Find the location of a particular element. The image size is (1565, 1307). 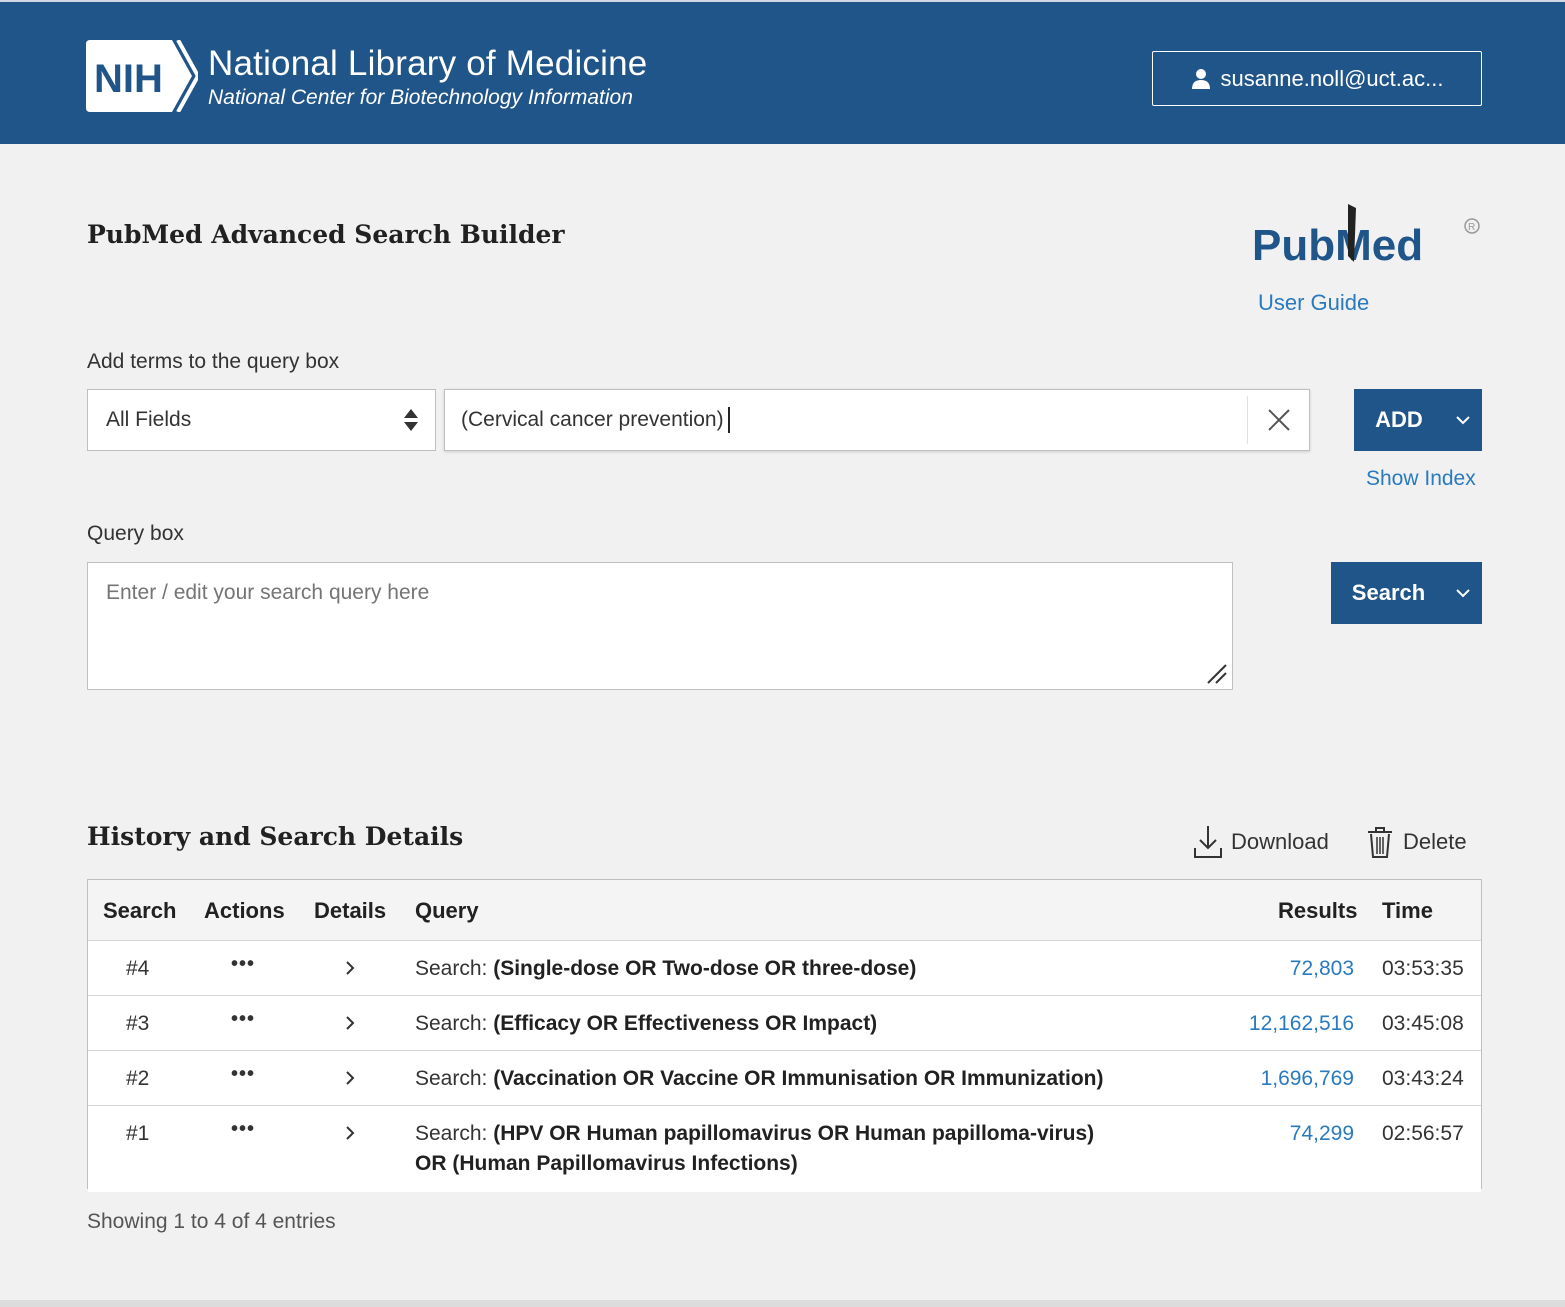

bottom-divider is located at coordinates (782, 1303).